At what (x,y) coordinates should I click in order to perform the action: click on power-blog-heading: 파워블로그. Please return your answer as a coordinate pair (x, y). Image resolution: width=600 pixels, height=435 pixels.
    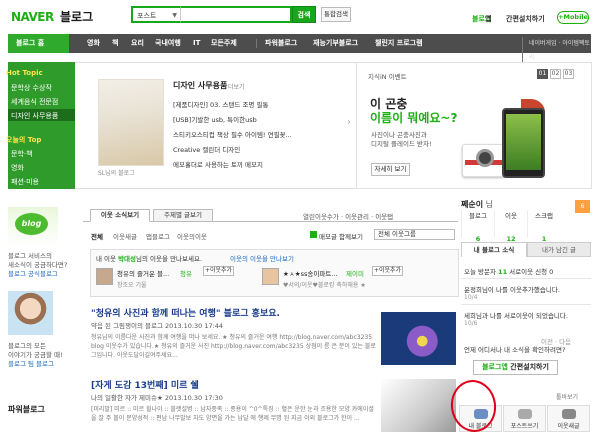
    Looking at the image, I should click on (26, 409).